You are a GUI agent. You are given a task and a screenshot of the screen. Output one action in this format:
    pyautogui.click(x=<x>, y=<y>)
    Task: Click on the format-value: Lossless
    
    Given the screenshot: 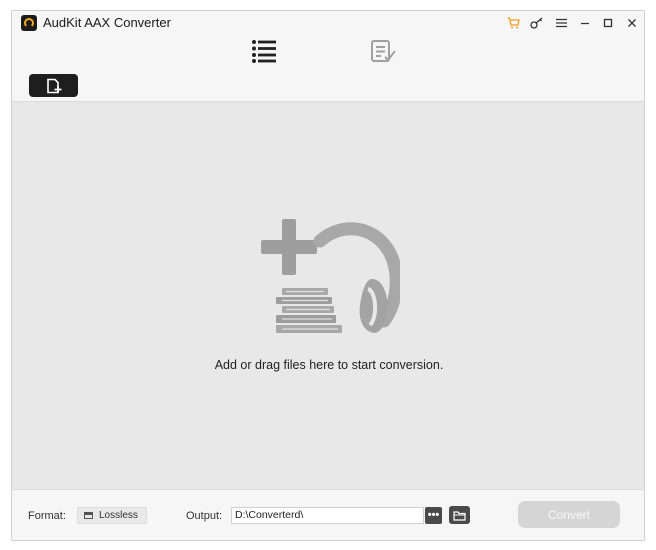 What is the action you would take?
    pyautogui.click(x=118, y=515)
    